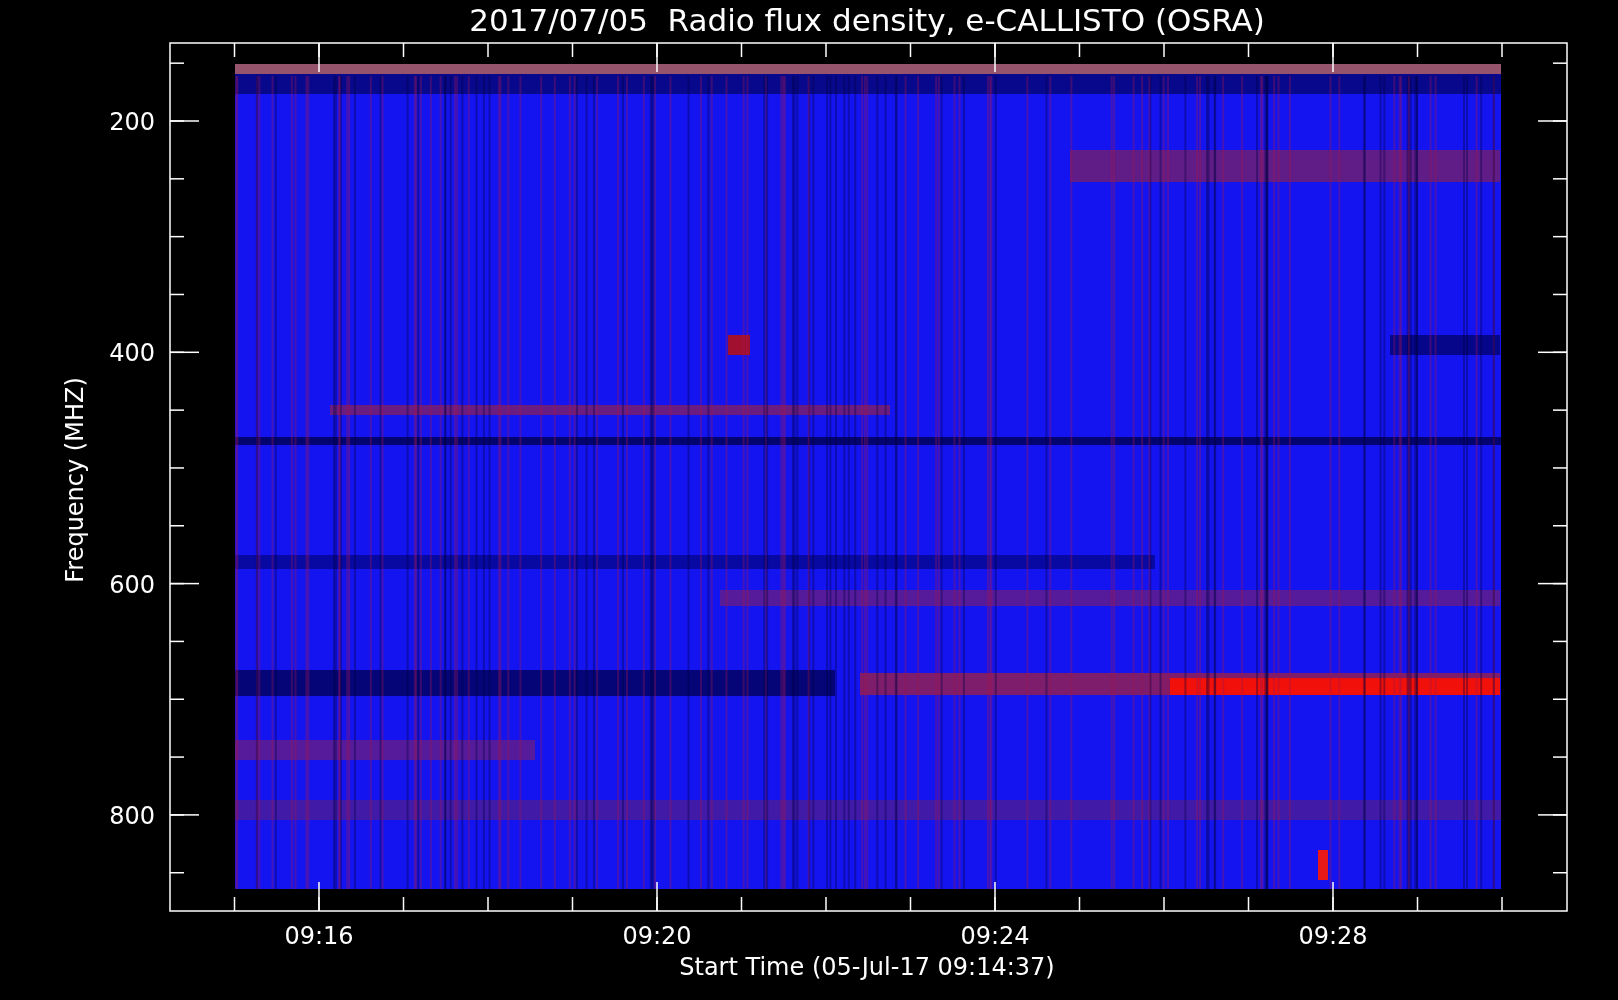  Describe the element at coordinates (75, 480) in the screenshot. I see `y-axis-label: Frequency (MHZ)` at that location.